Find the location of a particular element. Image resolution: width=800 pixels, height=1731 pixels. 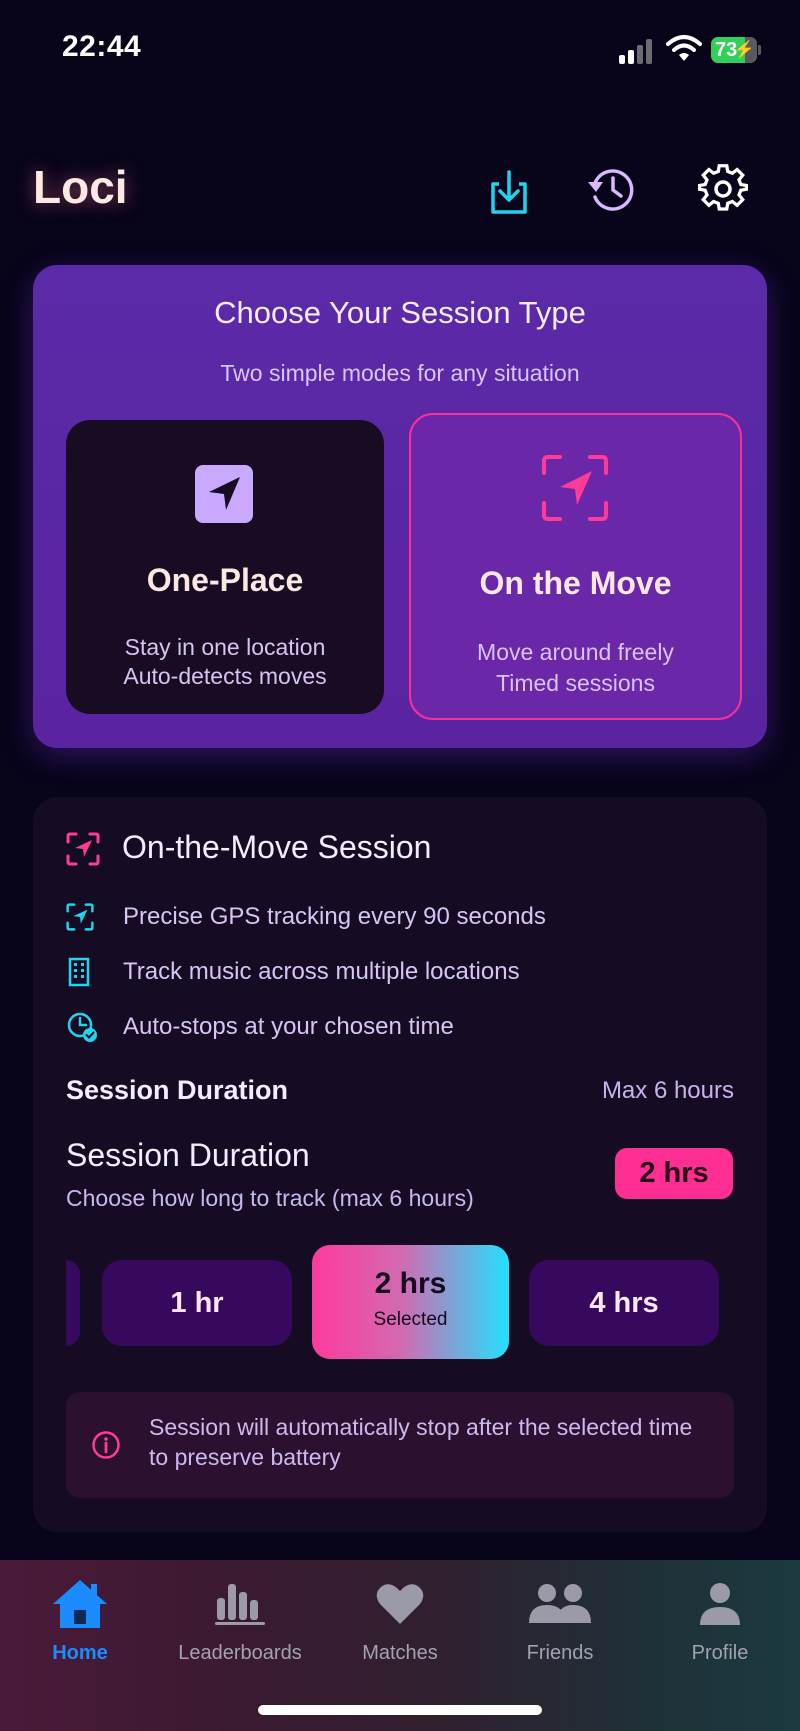

tab-label: Friends is located at coordinates (560, 1653).